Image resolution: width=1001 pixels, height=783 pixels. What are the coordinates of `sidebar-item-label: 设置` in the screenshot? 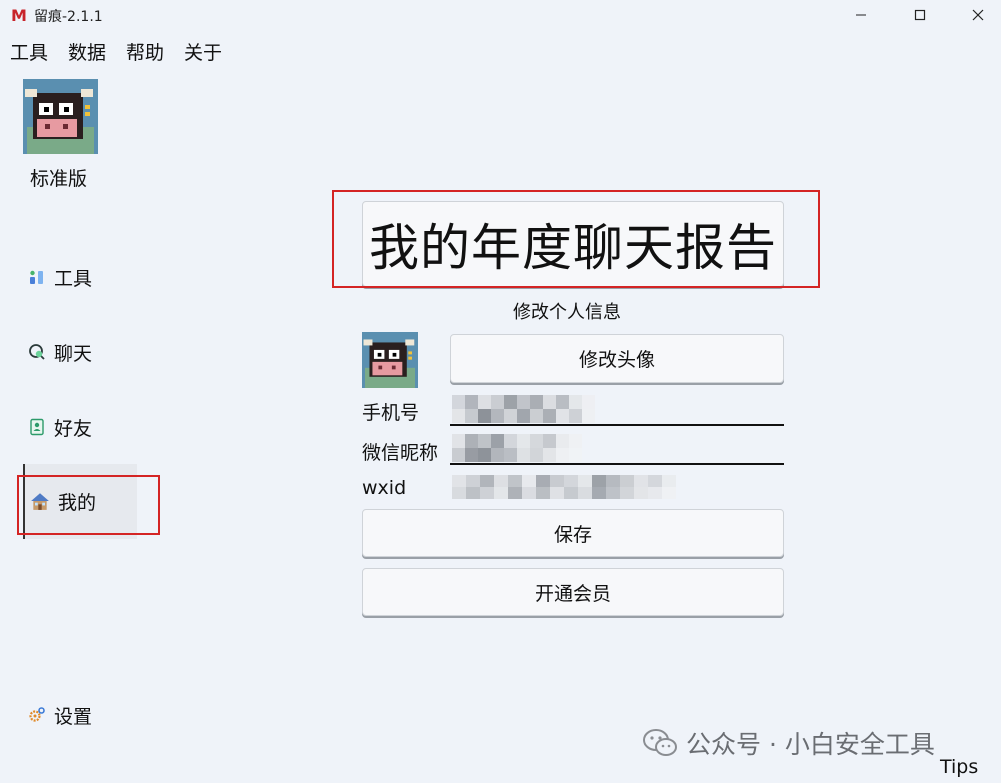 It's located at (73, 716).